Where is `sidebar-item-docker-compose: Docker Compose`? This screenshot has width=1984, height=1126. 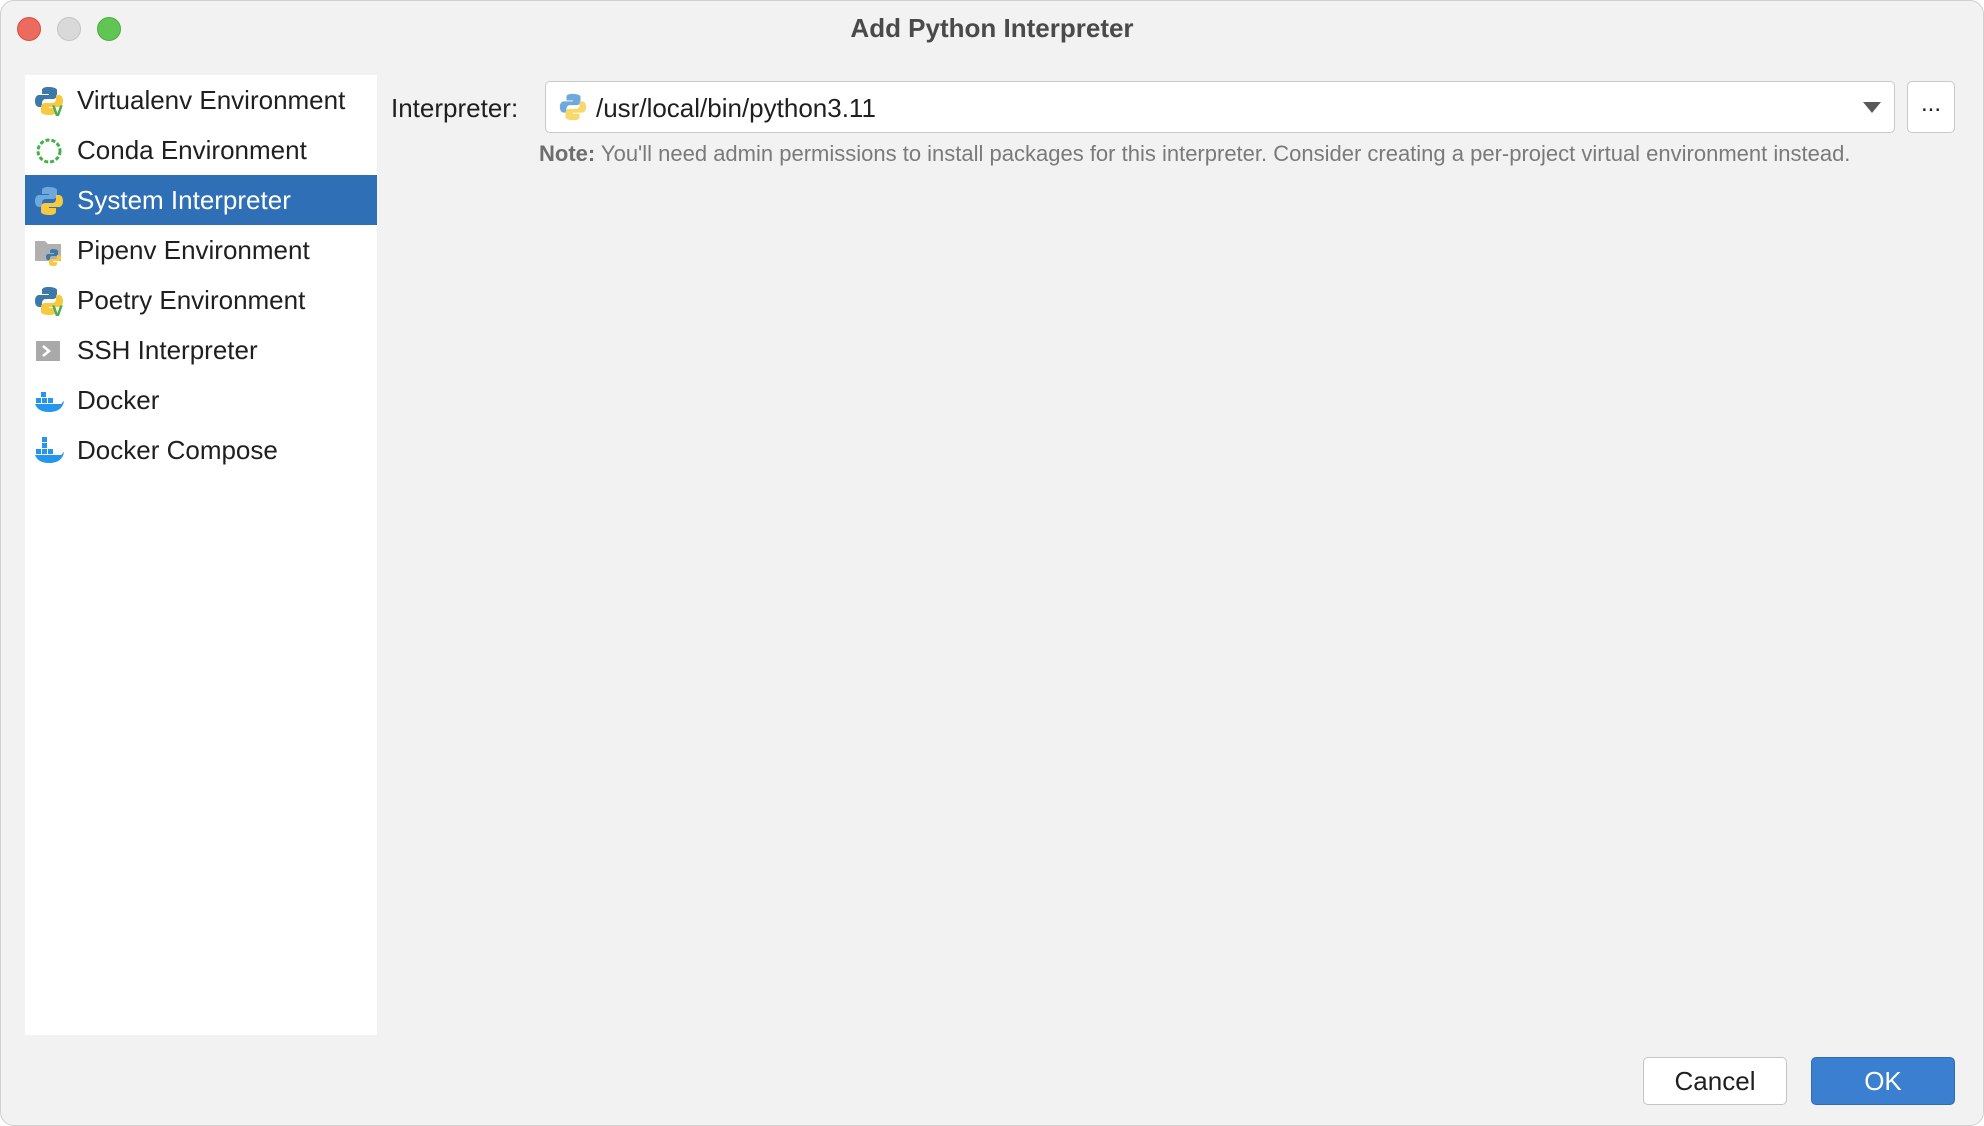 sidebar-item-docker-compose: Docker Compose is located at coordinates (201, 450).